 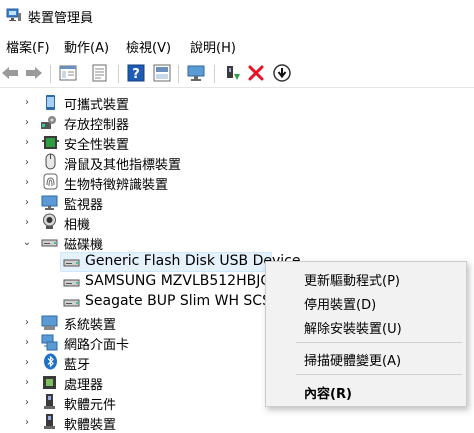 I want to click on camera-icon, so click(x=49, y=221).